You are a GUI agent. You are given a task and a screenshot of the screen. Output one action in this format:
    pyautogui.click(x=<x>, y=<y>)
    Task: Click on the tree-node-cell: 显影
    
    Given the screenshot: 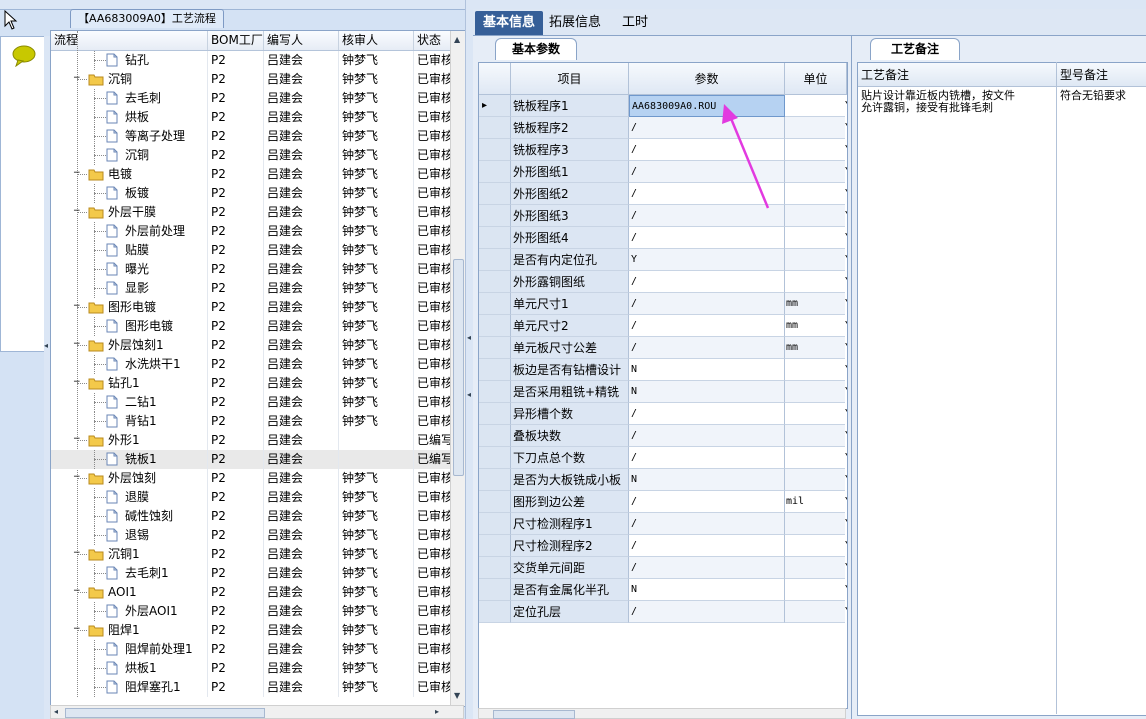 What is the action you would take?
    pyautogui.click(x=129, y=288)
    